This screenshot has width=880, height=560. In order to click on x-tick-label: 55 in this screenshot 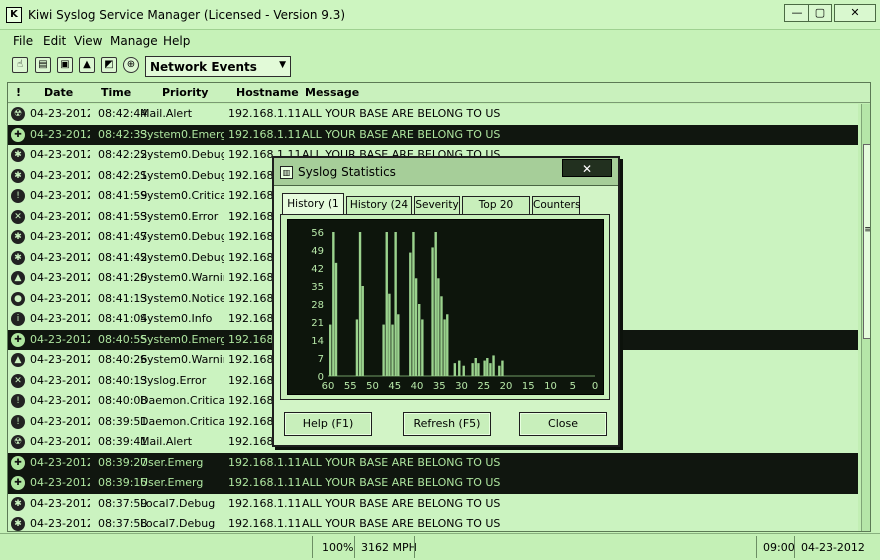, I will do `click(350, 386)`.